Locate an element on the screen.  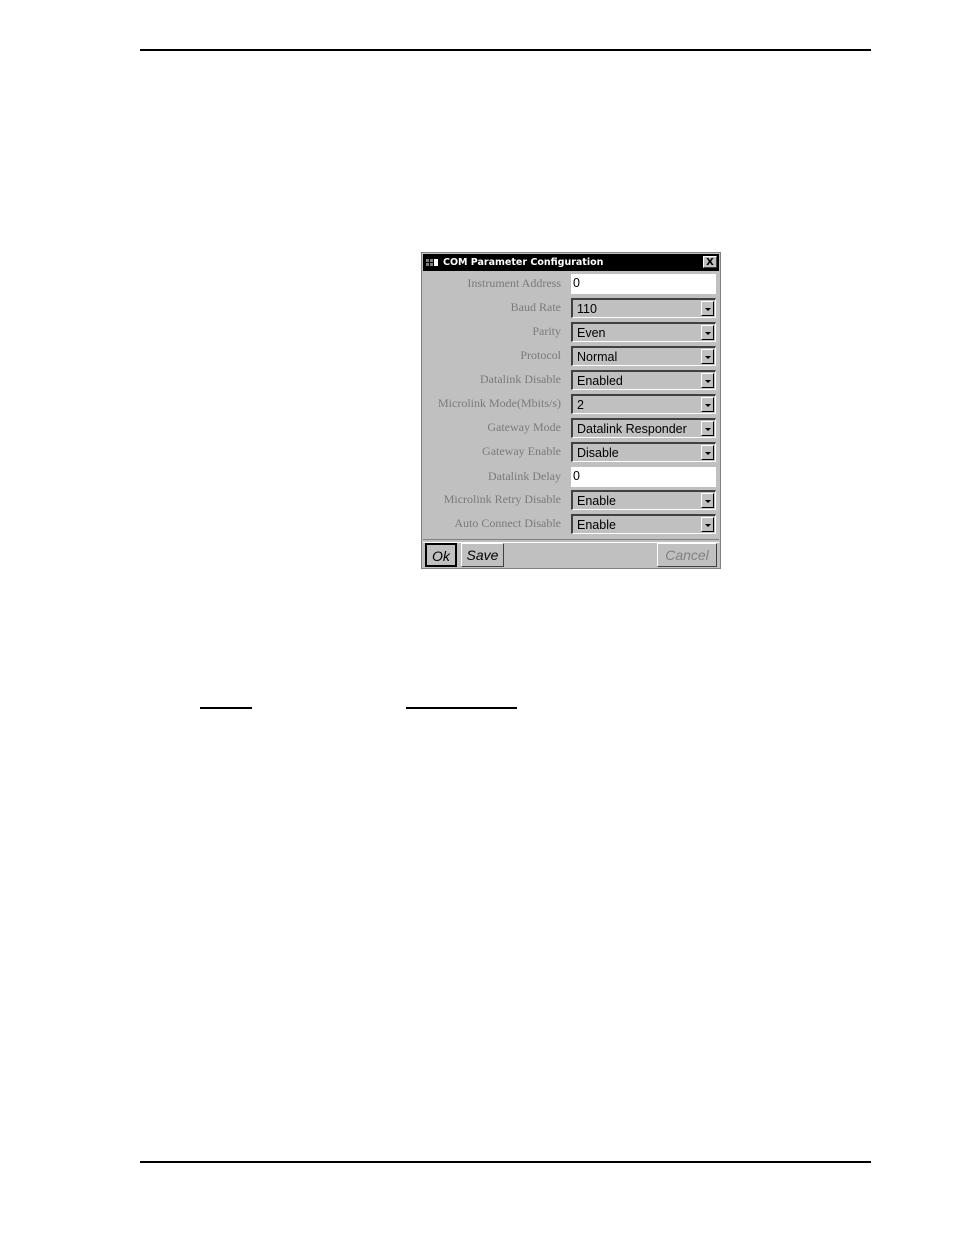
field-instrument-address: Instrument Address 0 is located at coordinates (571, 285).